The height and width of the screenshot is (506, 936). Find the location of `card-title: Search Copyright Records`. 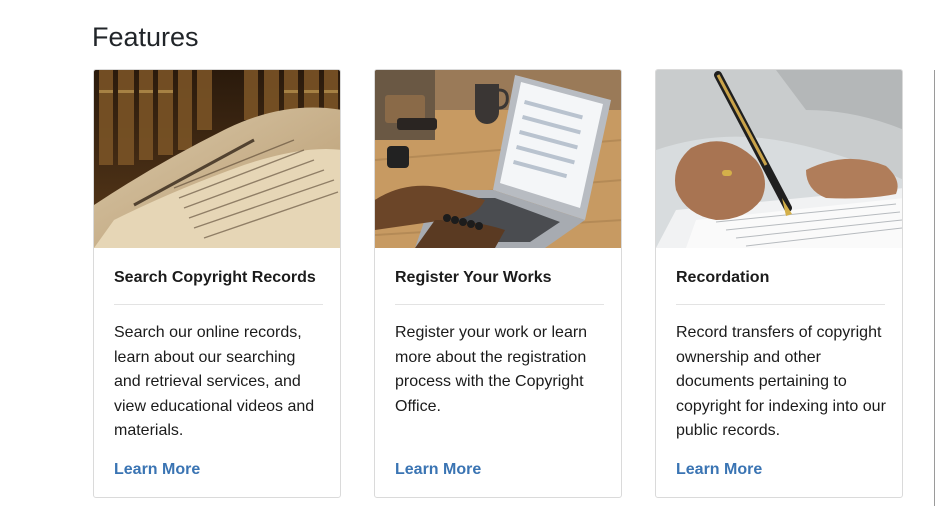

card-title: Search Copyright Records is located at coordinates (215, 277).